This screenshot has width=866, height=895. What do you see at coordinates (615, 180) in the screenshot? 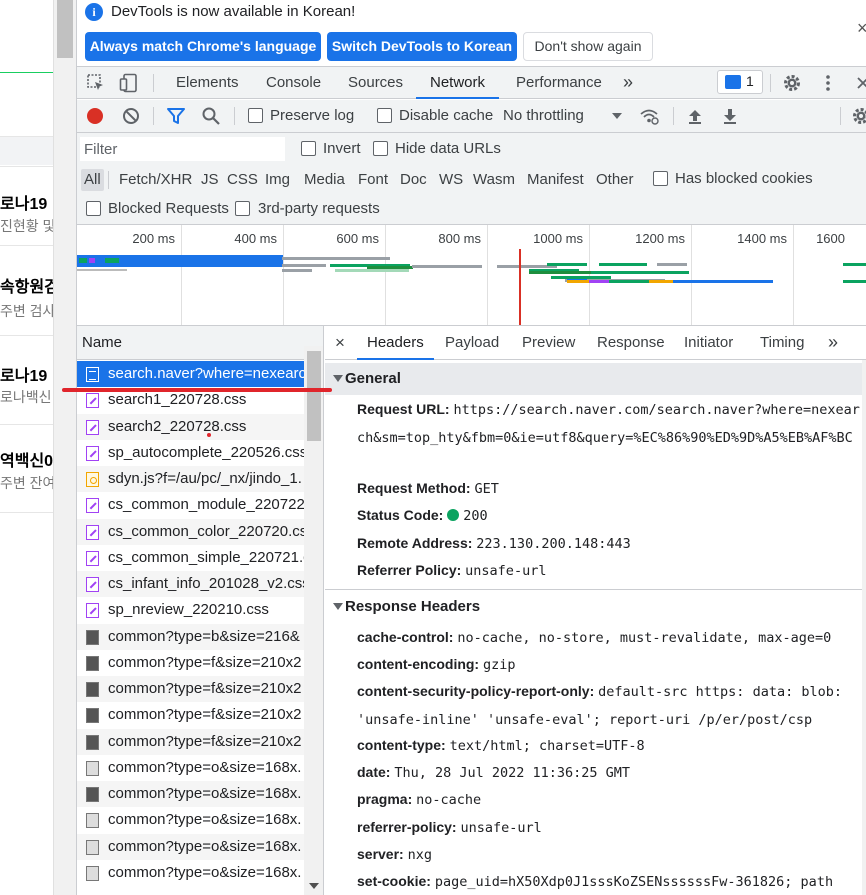
I see `filter-type-other: Other` at bounding box center [615, 180].